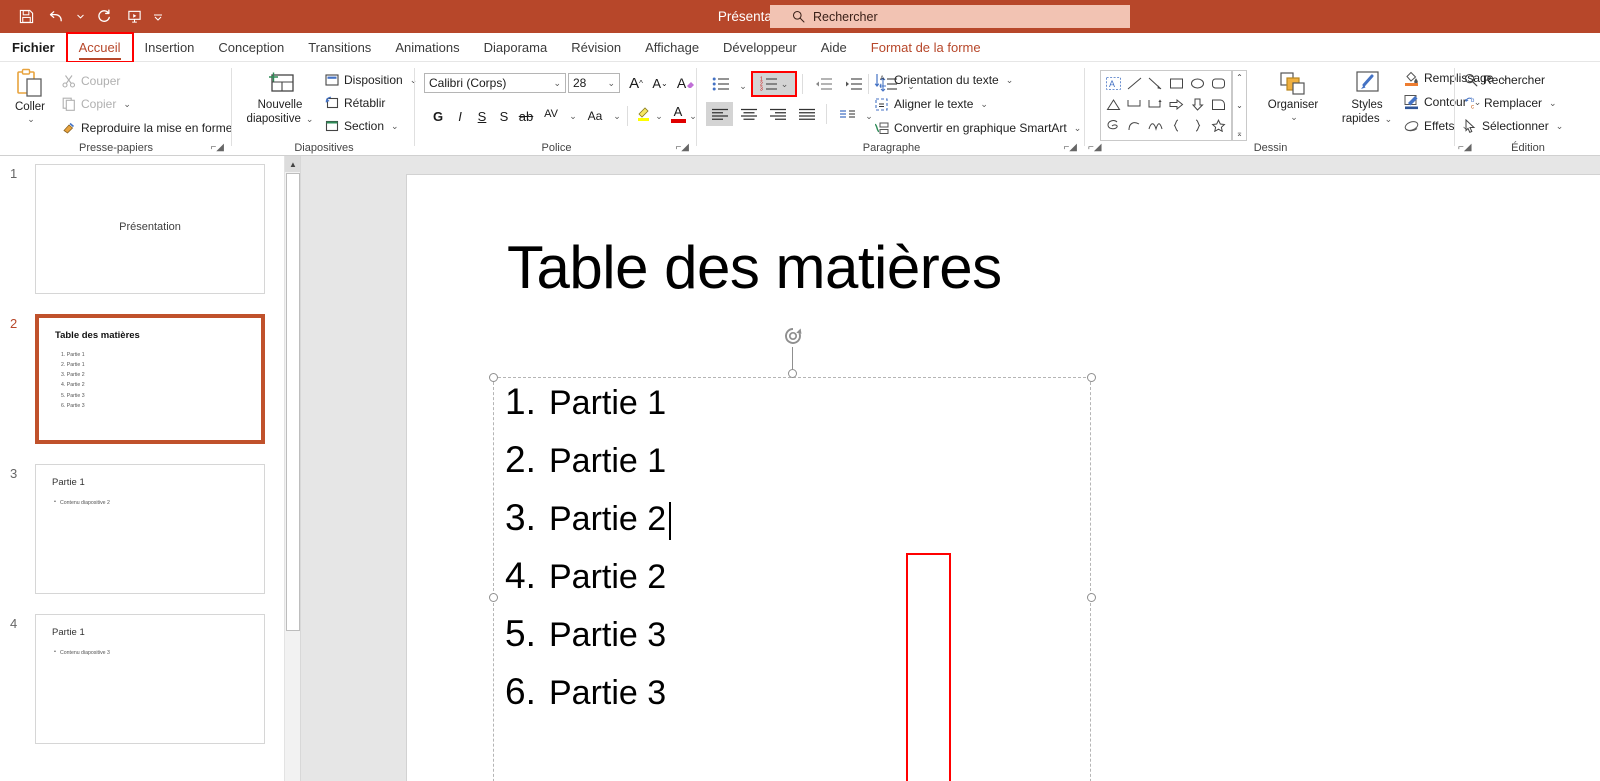 The width and height of the screenshot is (1600, 781). Describe the element at coordinates (127, 104) in the screenshot. I see `copy-chevron-down-icon: ⌄` at that location.